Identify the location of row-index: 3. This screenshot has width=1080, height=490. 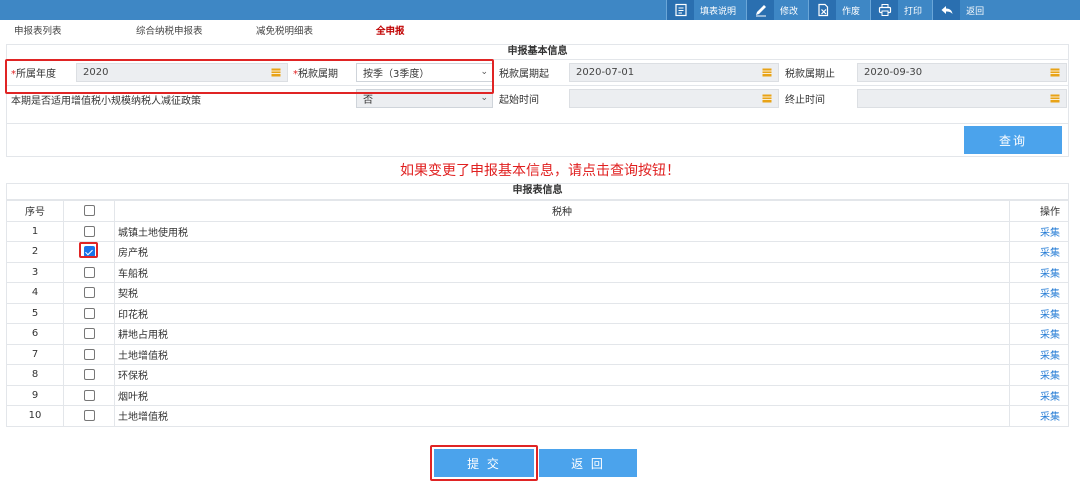
(35, 272).